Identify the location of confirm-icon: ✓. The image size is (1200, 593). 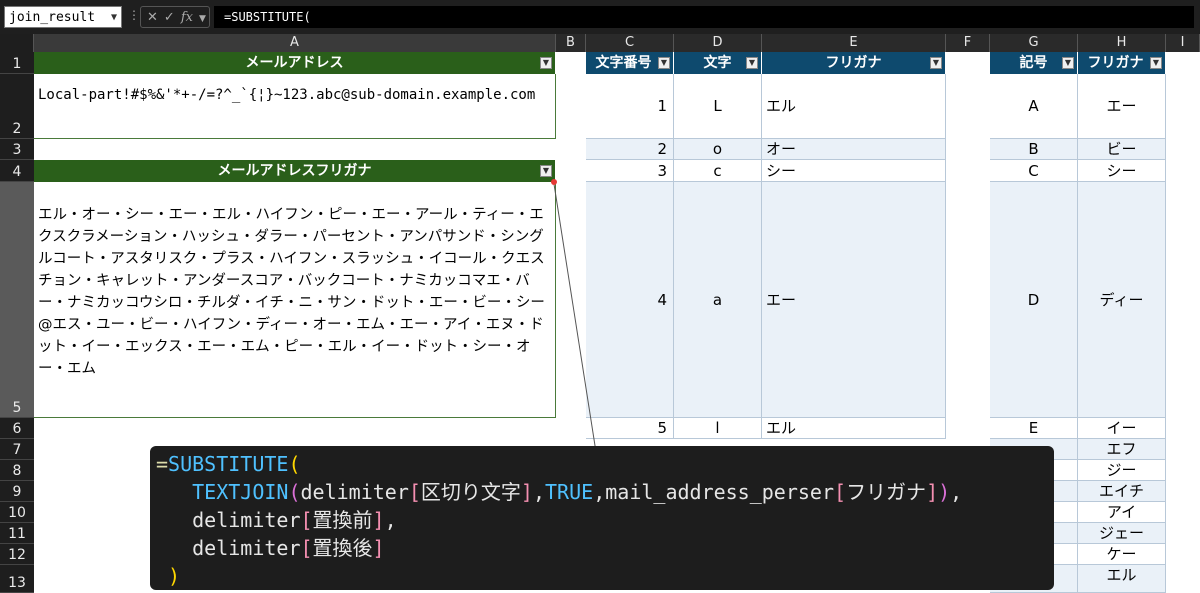
(169, 18).